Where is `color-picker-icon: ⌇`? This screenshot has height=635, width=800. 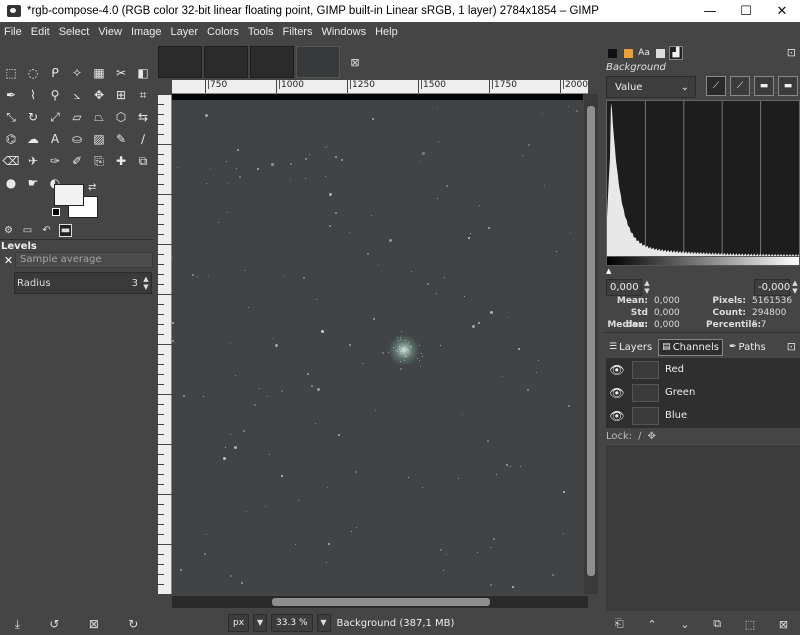 color-picker-icon: ⌇ is located at coordinates (33, 95).